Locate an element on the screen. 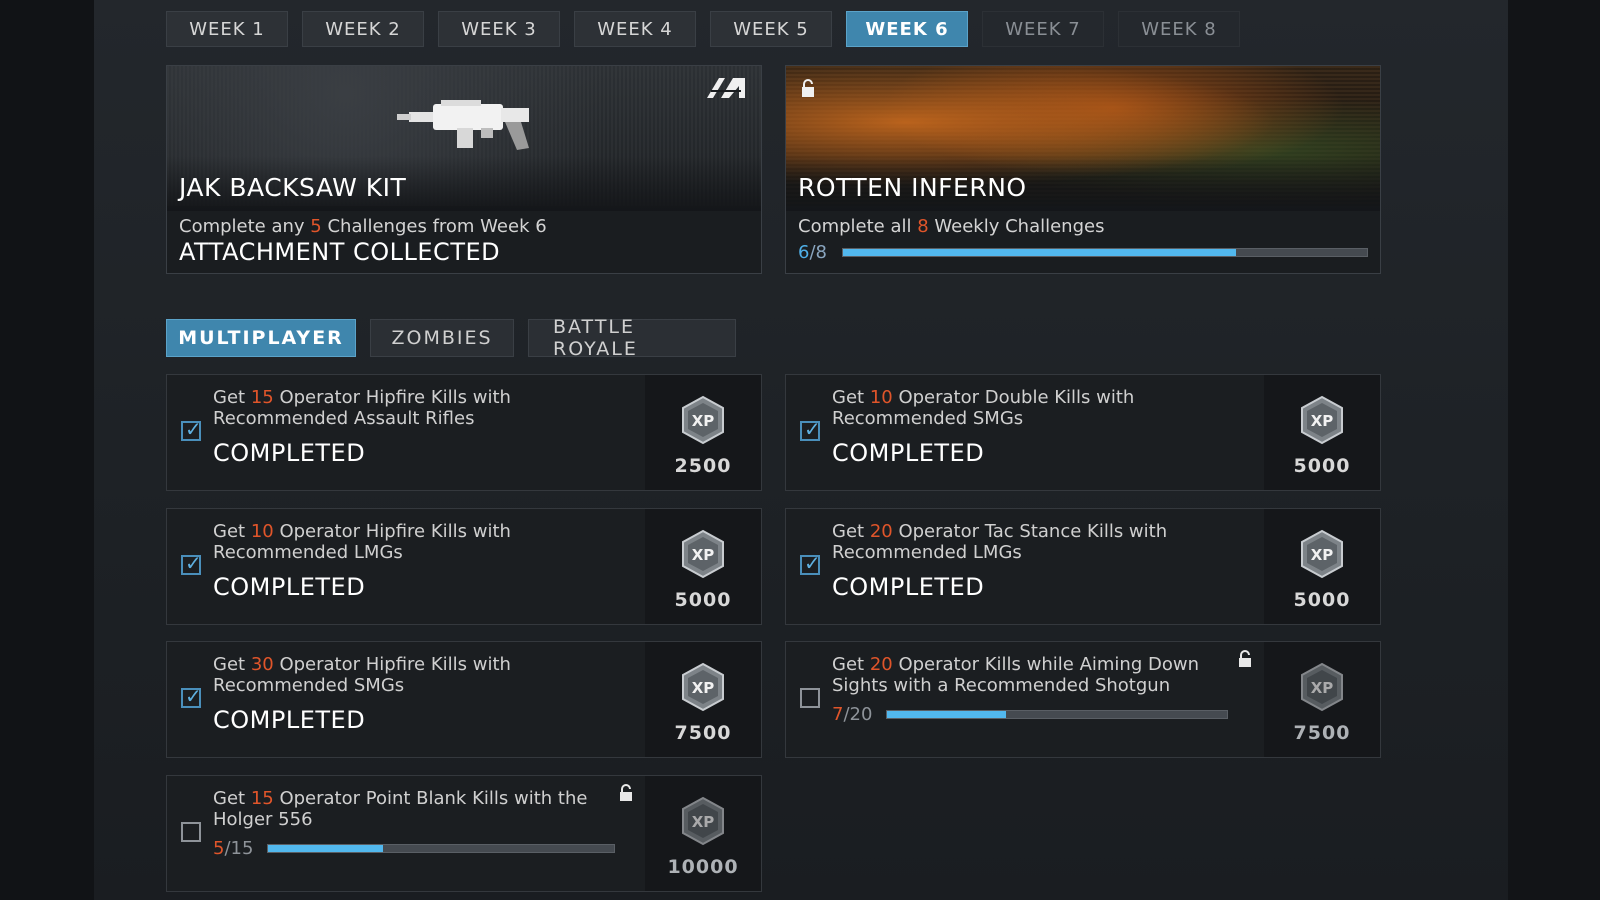  xp-reward: 2500 is located at coordinates (703, 466).